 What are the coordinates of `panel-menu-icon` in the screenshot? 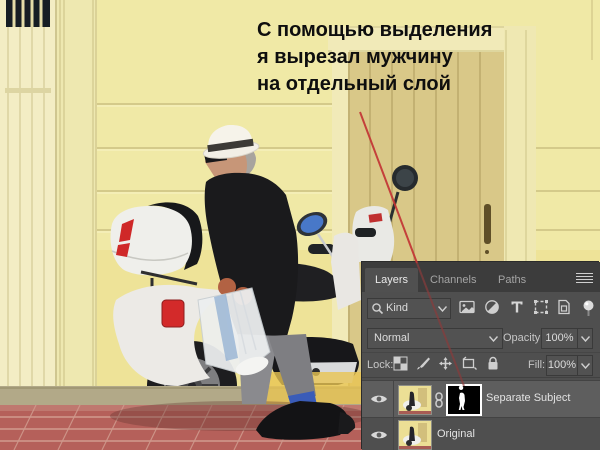 It's located at (584, 277).